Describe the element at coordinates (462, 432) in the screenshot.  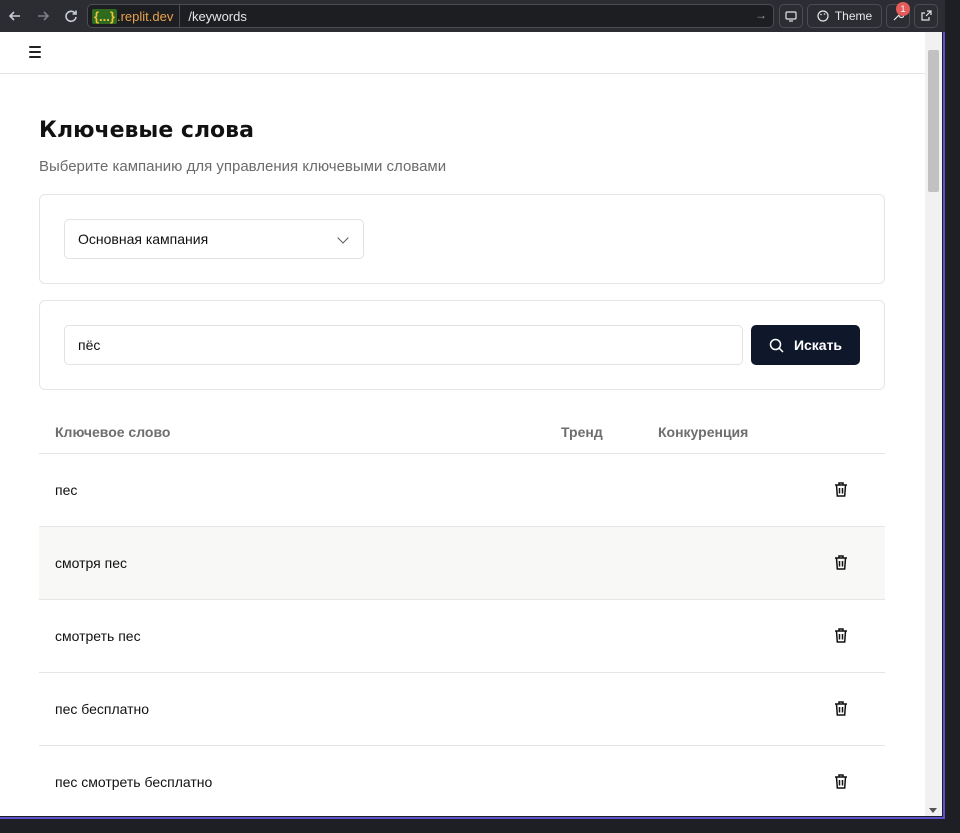
I see `table-header: Ключевое слово Тренд Конкуренция` at that location.